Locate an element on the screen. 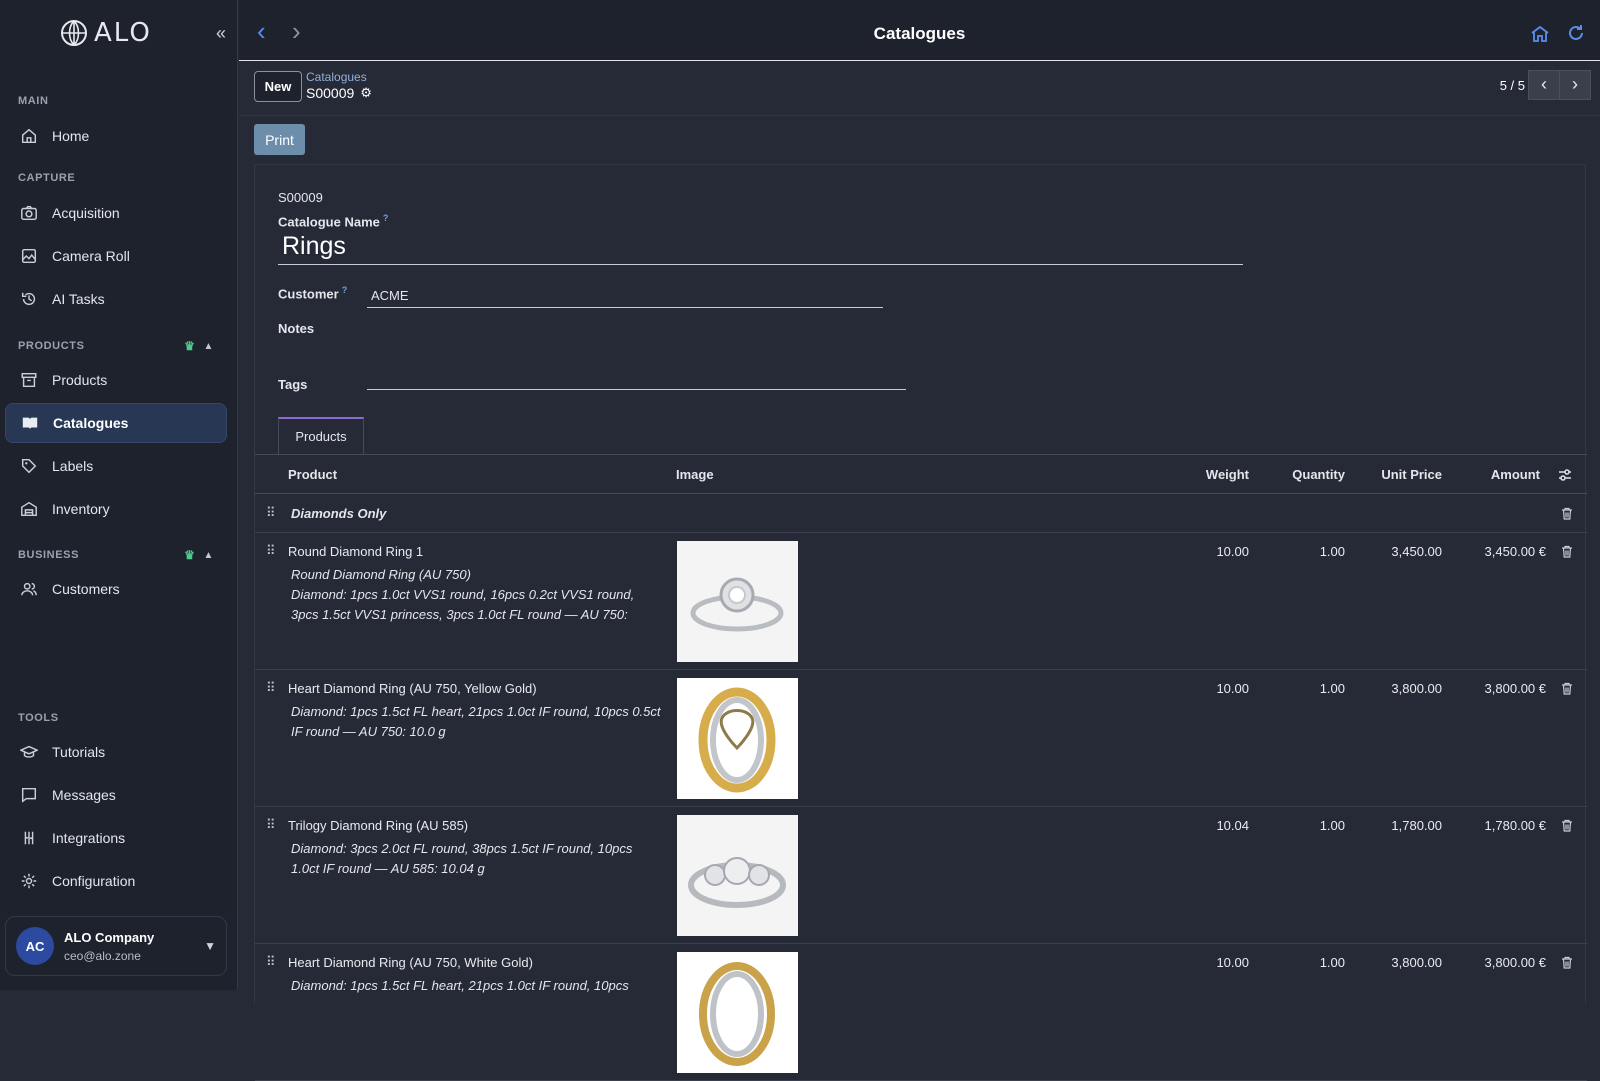 The image size is (1600, 1081). section-tools-label: TOOLS is located at coordinates (38, 718).